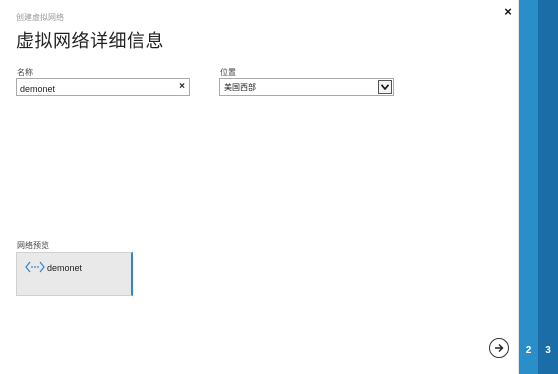 This screenshot has width=558, height=374. What do you see at coordinates (40, 17) in the screenshot?
I see `breadcrumb: 创建虚拟网络` at bounding box center [40, 17].